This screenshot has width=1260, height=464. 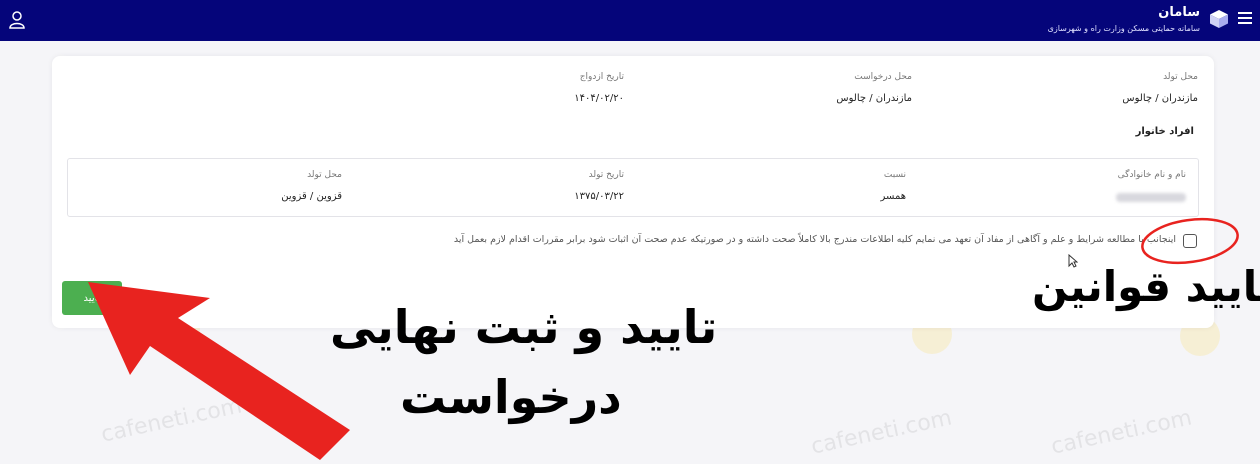 I want to click on terms-caption: تایید قوانین, so click(x=1146, y=286).